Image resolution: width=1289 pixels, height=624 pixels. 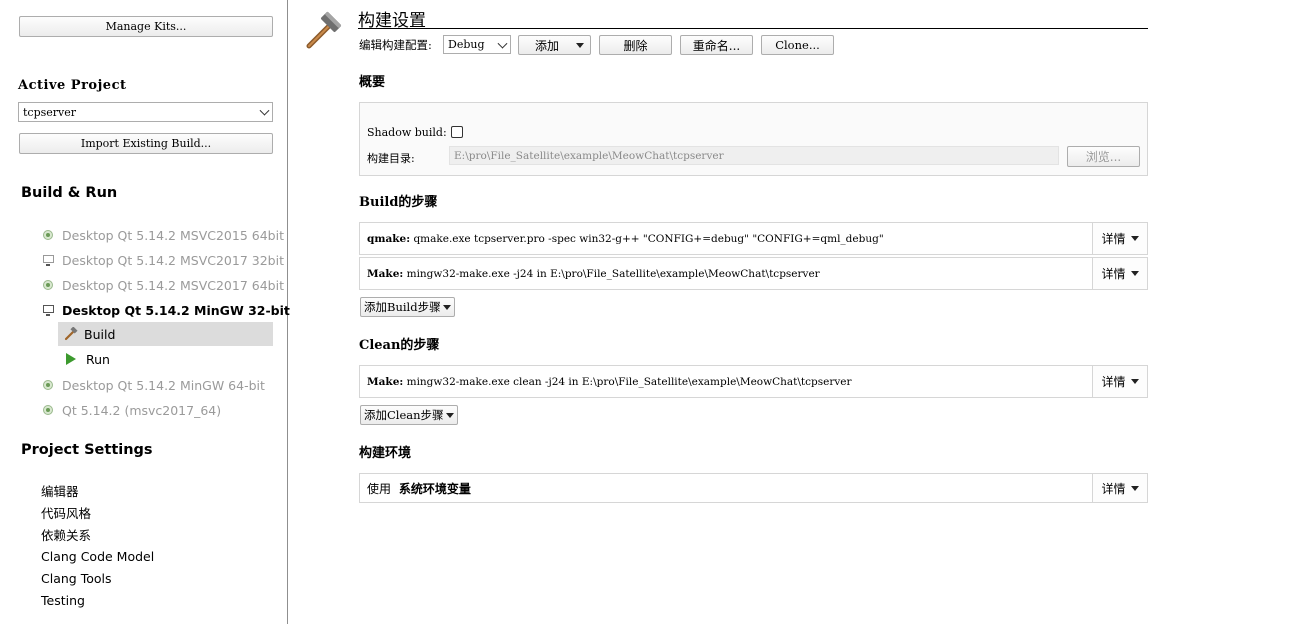 I want to click on settings-item-dependencies: 依赖关系, so click(x=66, y=534).